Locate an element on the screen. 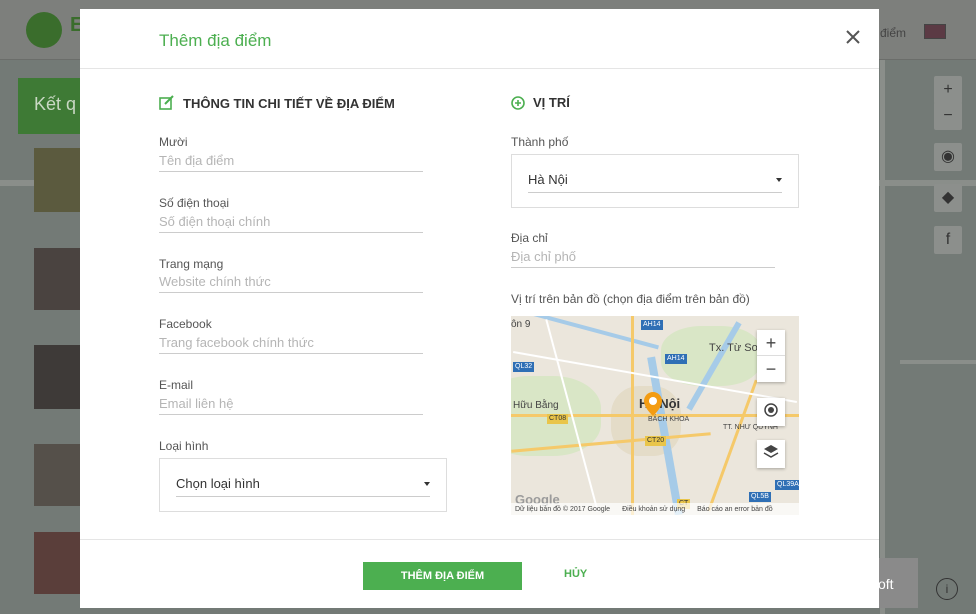 This screenshot has width=976, height=614. close-icon is located at coordinates (853, 37).